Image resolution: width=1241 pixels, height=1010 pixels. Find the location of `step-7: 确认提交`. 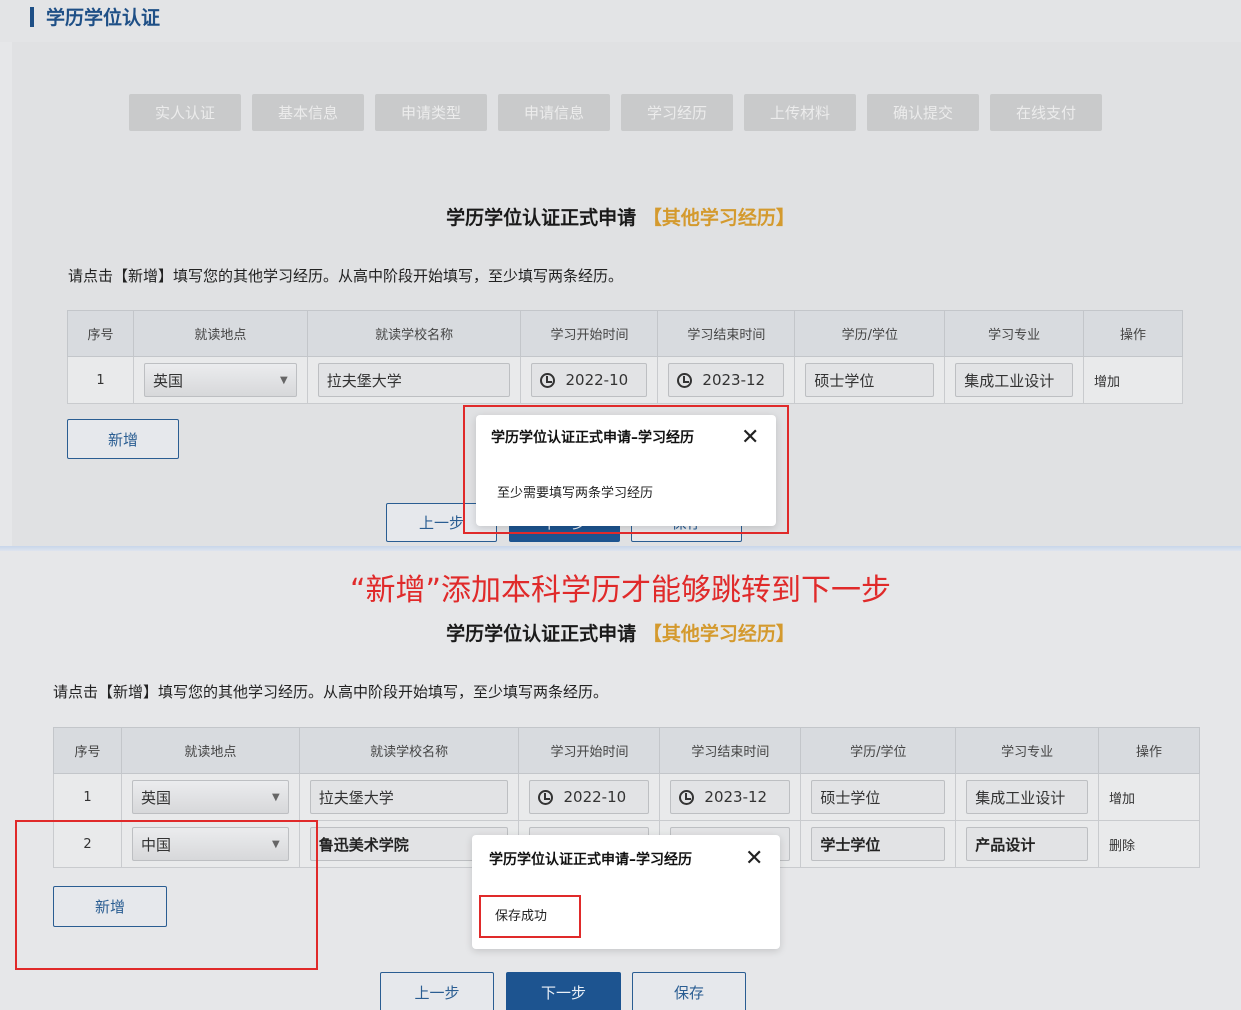

step-7: 确认提交 is located at coordinates (923, 112).